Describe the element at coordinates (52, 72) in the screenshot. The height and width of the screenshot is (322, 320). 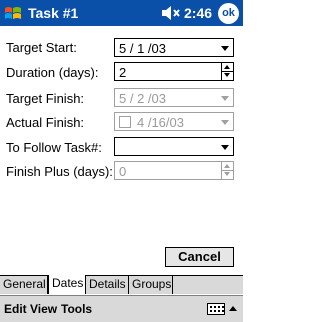
I see `duration-label: Duration (days):` at that location.